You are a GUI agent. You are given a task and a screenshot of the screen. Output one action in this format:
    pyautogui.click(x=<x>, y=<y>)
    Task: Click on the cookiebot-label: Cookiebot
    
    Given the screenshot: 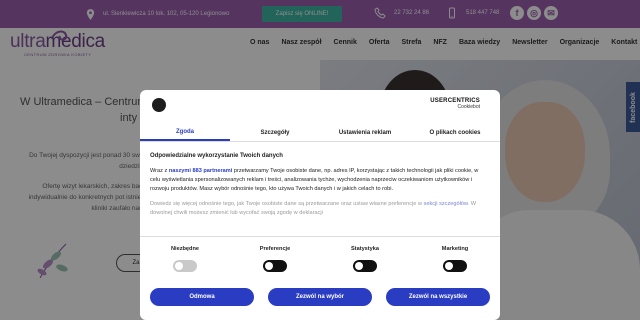 What is the action you would take?
    pyautogui.click(x=468, y=107)
    